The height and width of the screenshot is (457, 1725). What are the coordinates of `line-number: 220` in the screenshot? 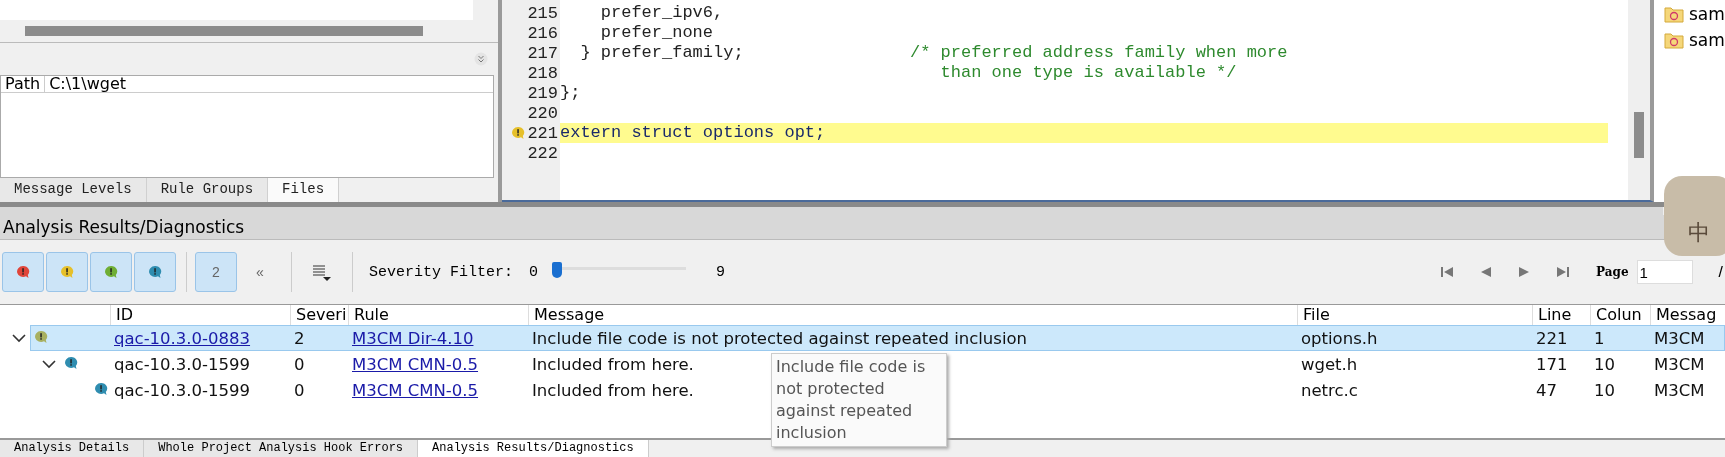 It's located at (542, 113).